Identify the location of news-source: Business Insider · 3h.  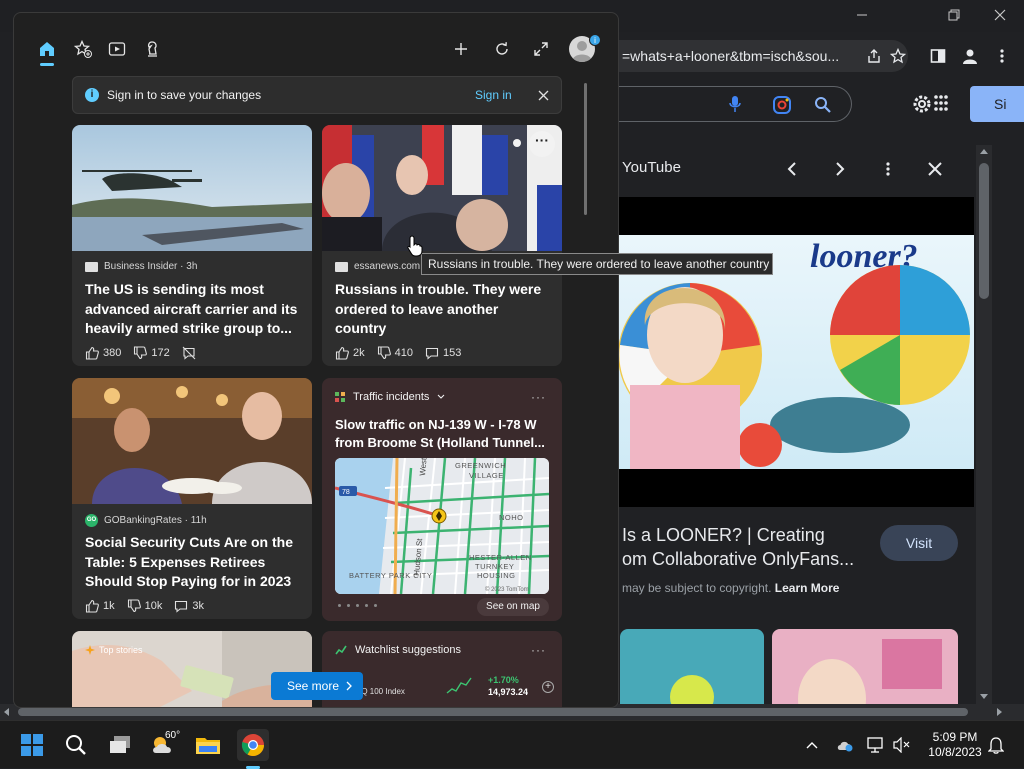
(141, 266).